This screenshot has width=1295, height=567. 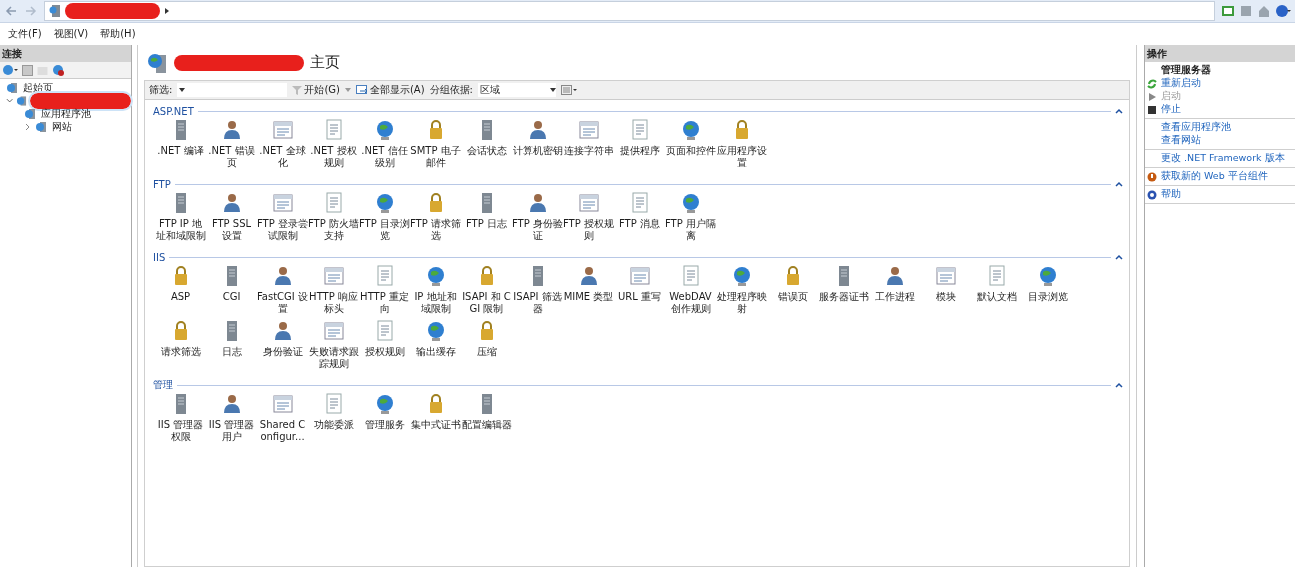 What do you see at coordinates (435, 230) in the screenshot?
I see `feature-label: FTP 请求筛选` at bounding box center [435, 230].